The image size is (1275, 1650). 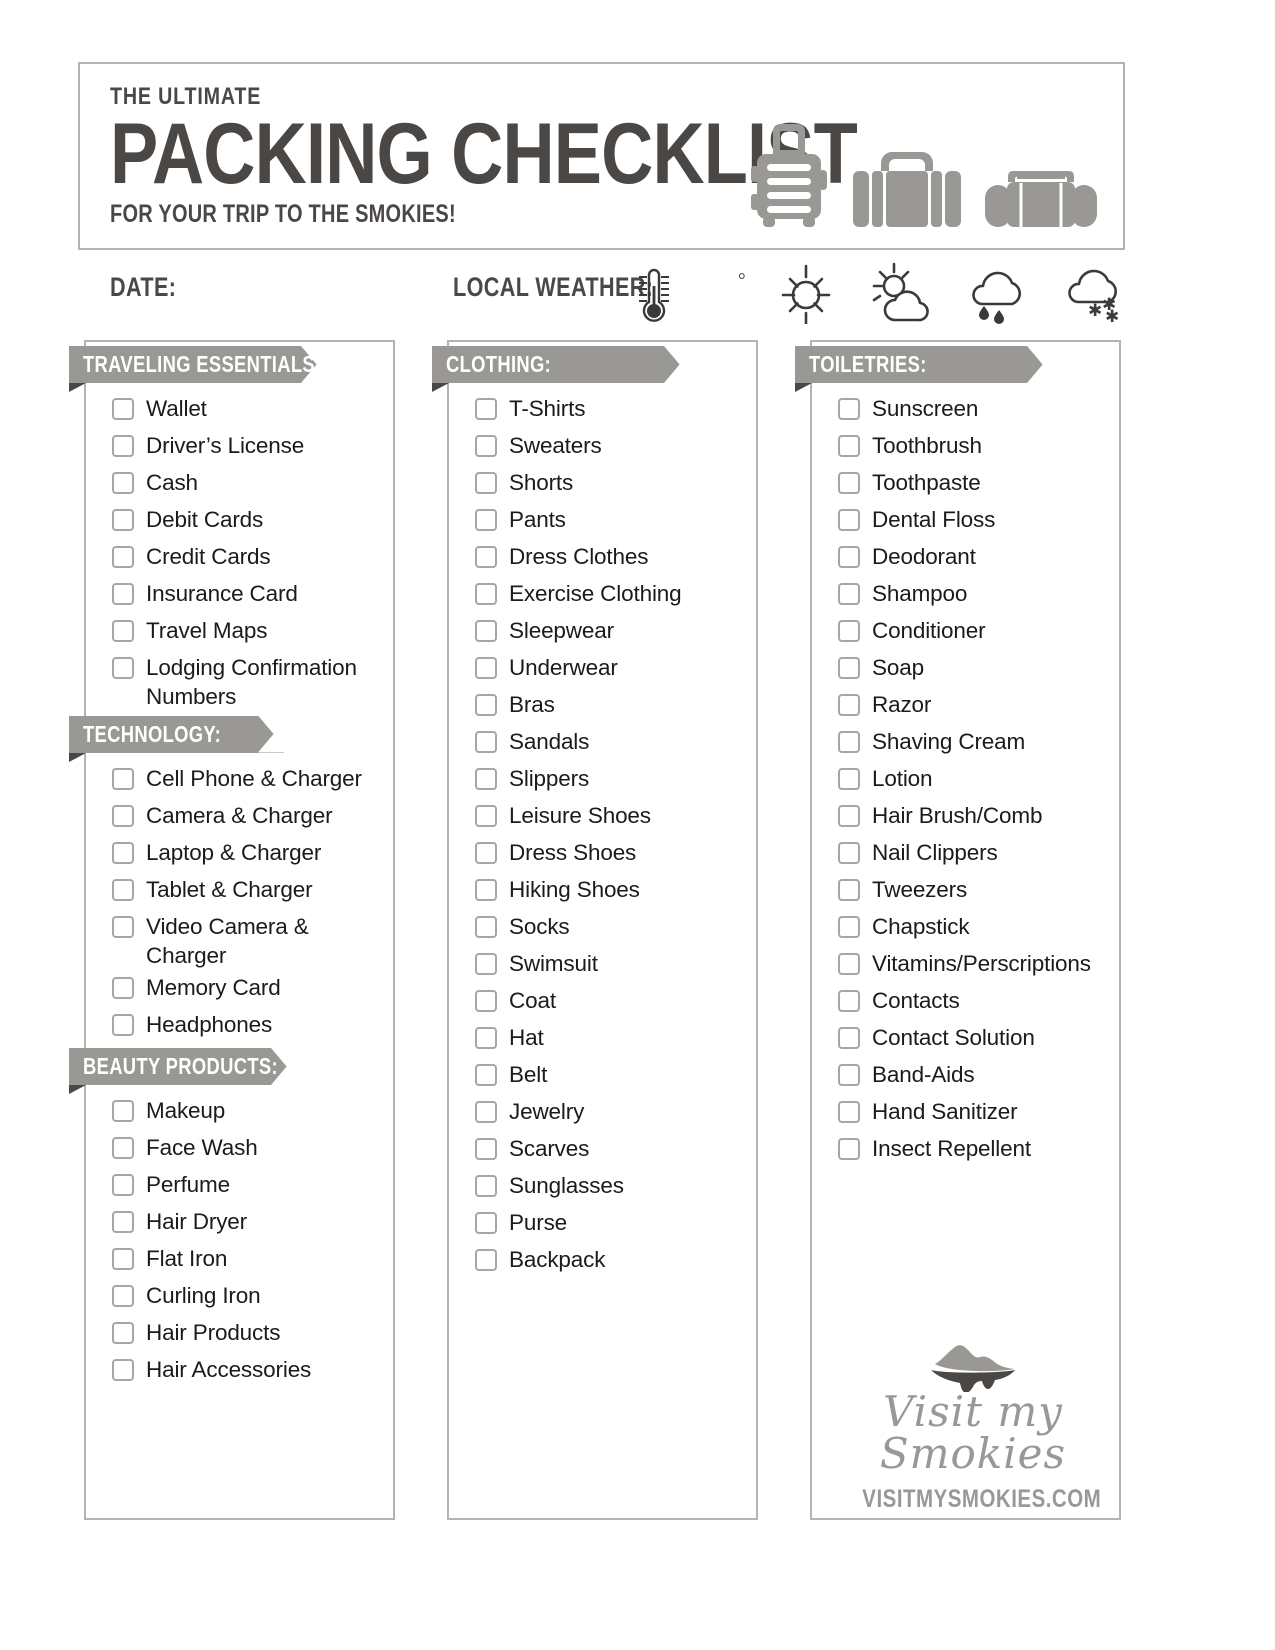 What do you see at coordinates (249, 558) in the screenshot?
I see `checklist-item: Credit Cards` at bounding box center [249, 558].